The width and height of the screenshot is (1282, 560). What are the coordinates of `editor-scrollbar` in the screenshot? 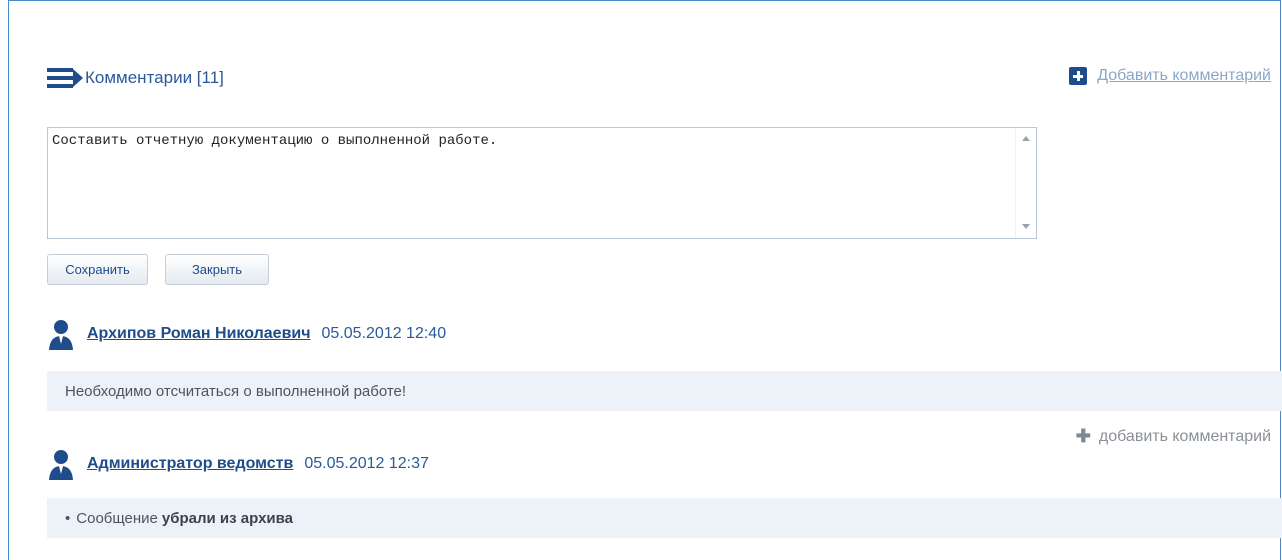 It's located at (1025, 183).